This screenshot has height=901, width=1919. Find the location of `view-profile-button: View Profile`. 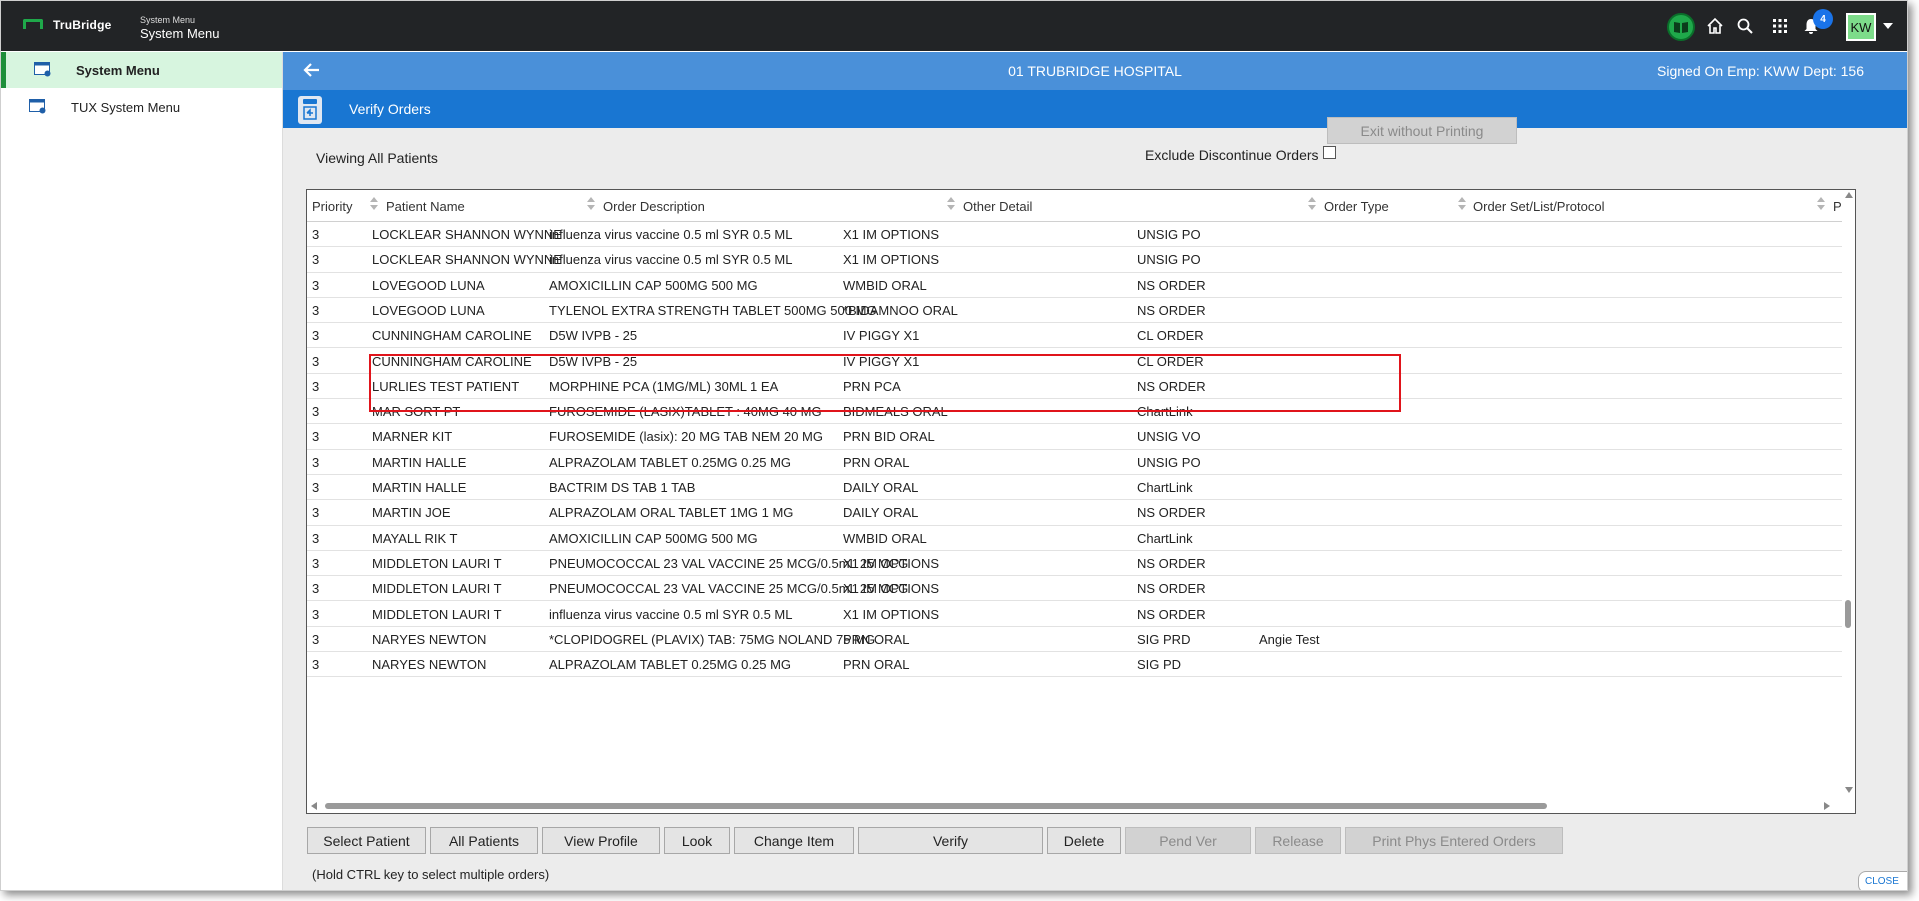

view-profile-button: View Profile is located at coordinates (601, 840).